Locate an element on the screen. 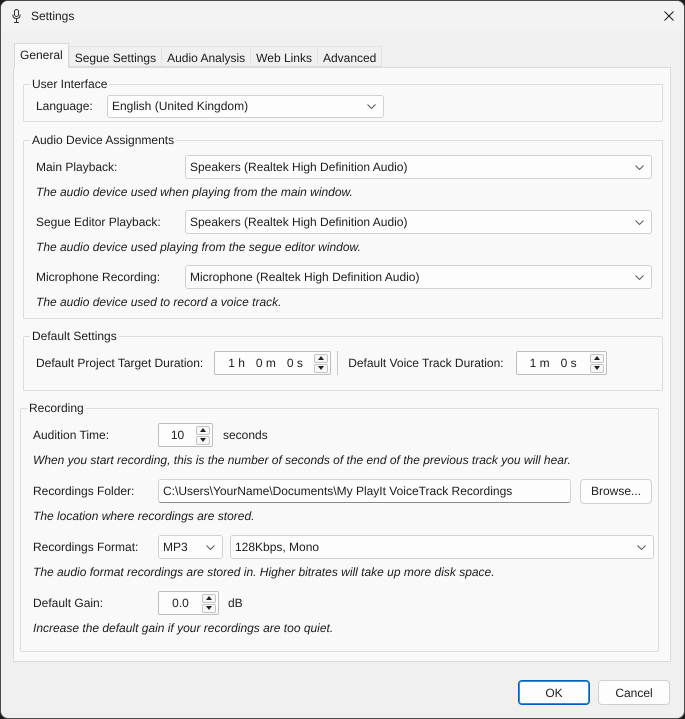 This screenshot has width=685, height=719. unit-label: dB is located at coordinates (235, 603).